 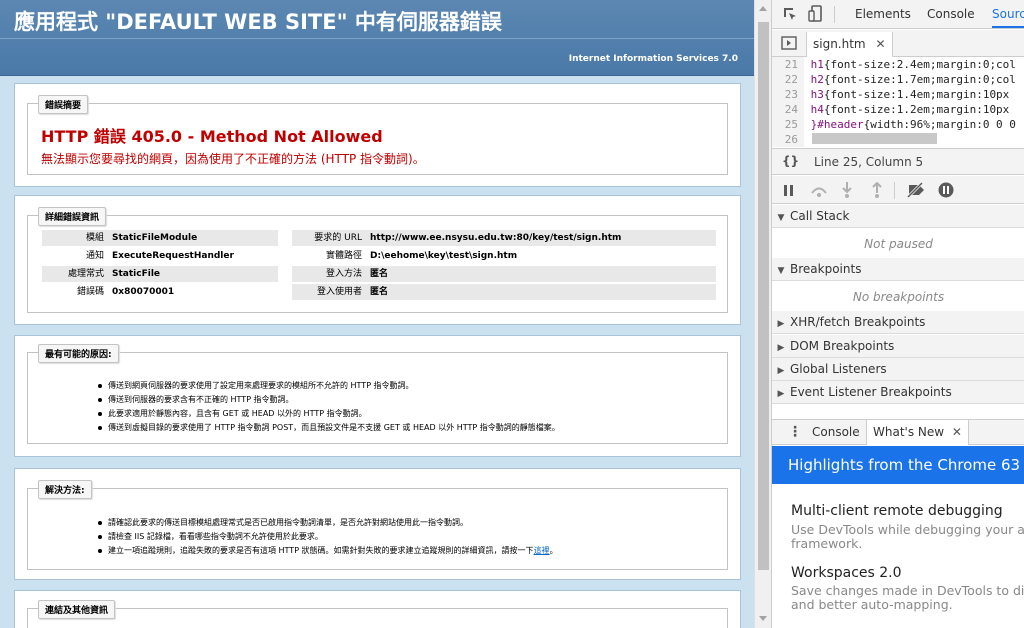 What do you see at coordinates (553, 550) in the screenshot?
I see `solution-text-end: 。` at bounding box center [553, 550].